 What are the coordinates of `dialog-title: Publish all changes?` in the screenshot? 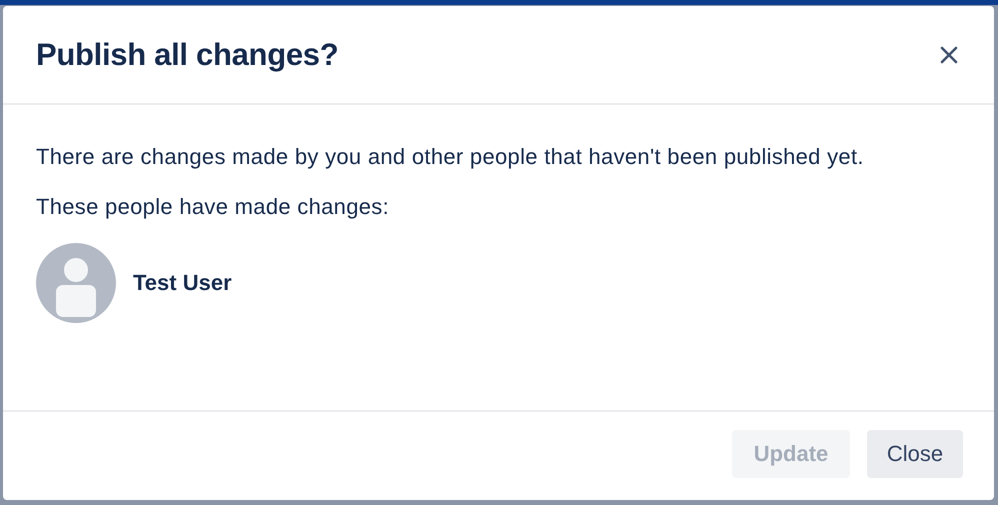 It's located at (187, 54).